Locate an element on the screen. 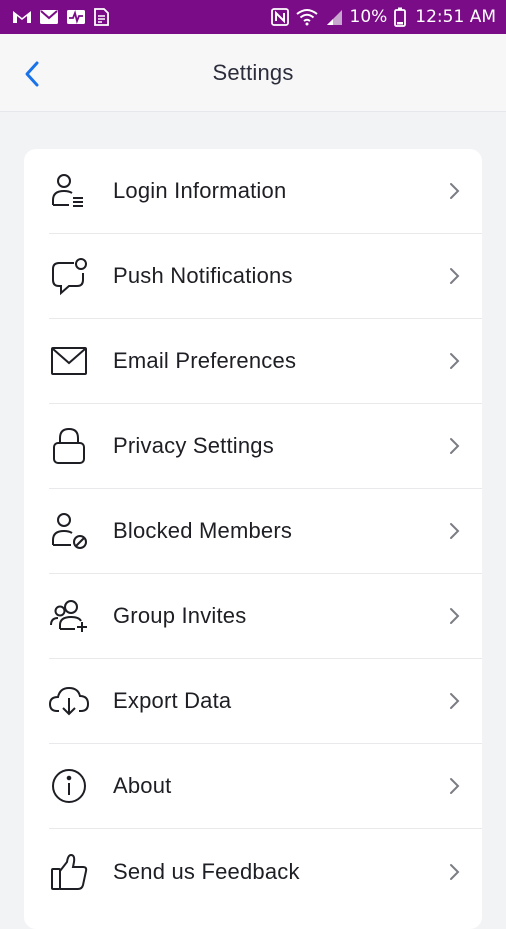  page-title: Settings is located at coordinates (253, 72).